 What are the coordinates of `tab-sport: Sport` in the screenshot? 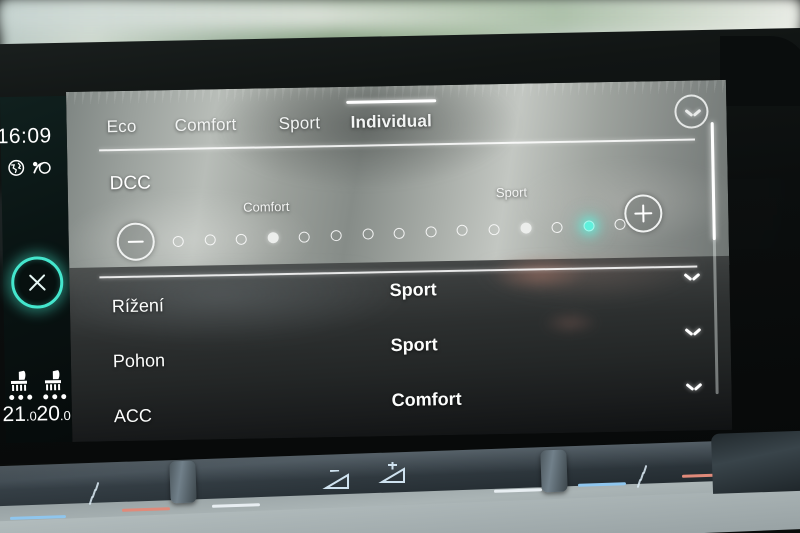 It's located at (299, 123).